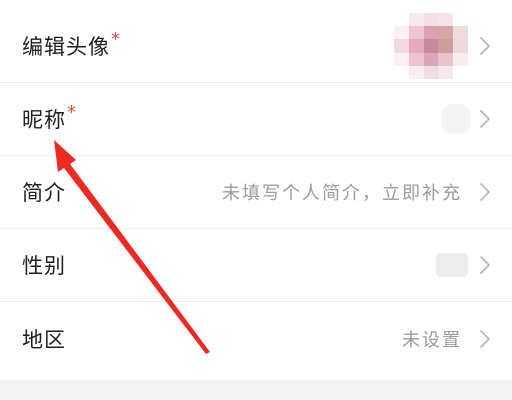 The width and height of the screenshot is (512, 400). I want to click on bottom-section-divider, so click(256, 390).